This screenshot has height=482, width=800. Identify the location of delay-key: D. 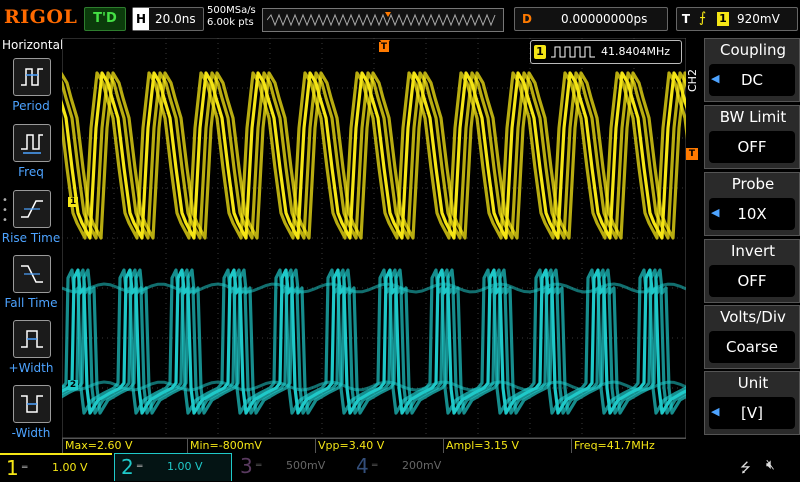
(527, 19).